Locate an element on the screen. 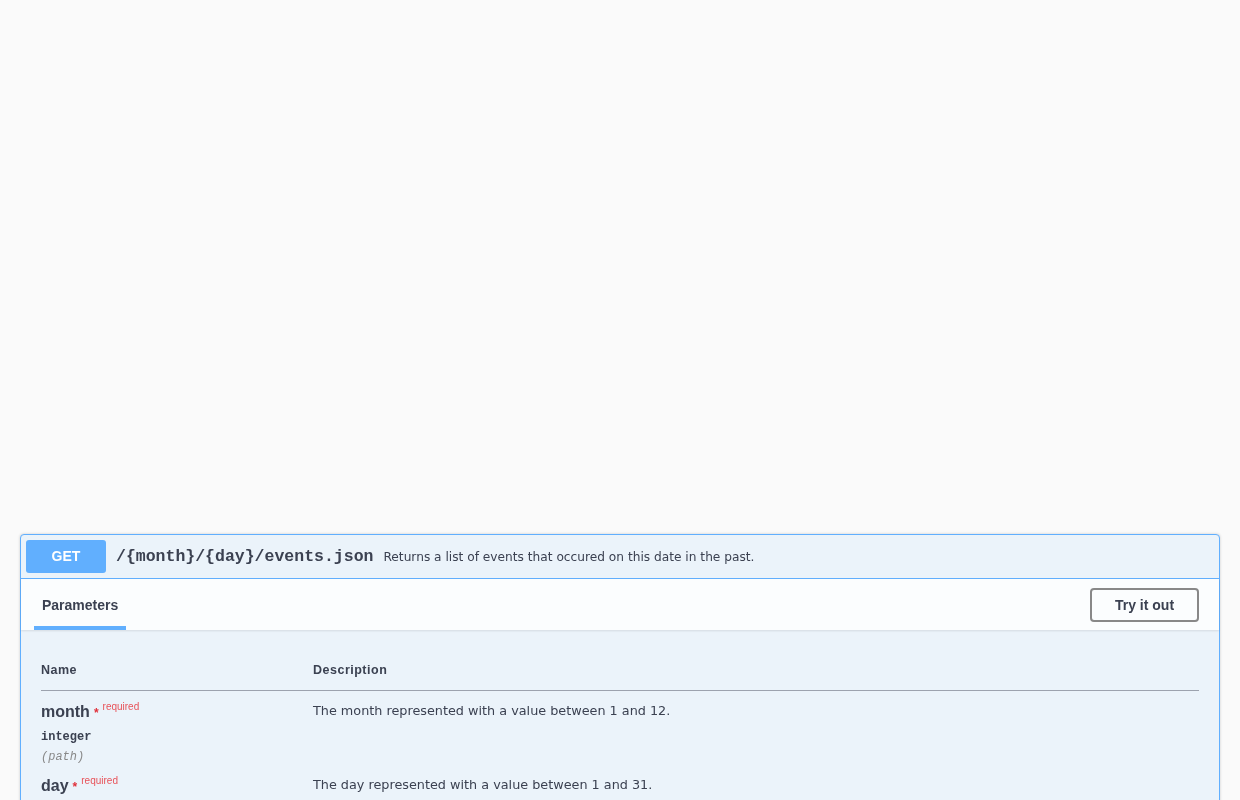 Image resolution: width=1240 pixels, height=800 pixels. column-header: Description is located at coordinates (350, 670).